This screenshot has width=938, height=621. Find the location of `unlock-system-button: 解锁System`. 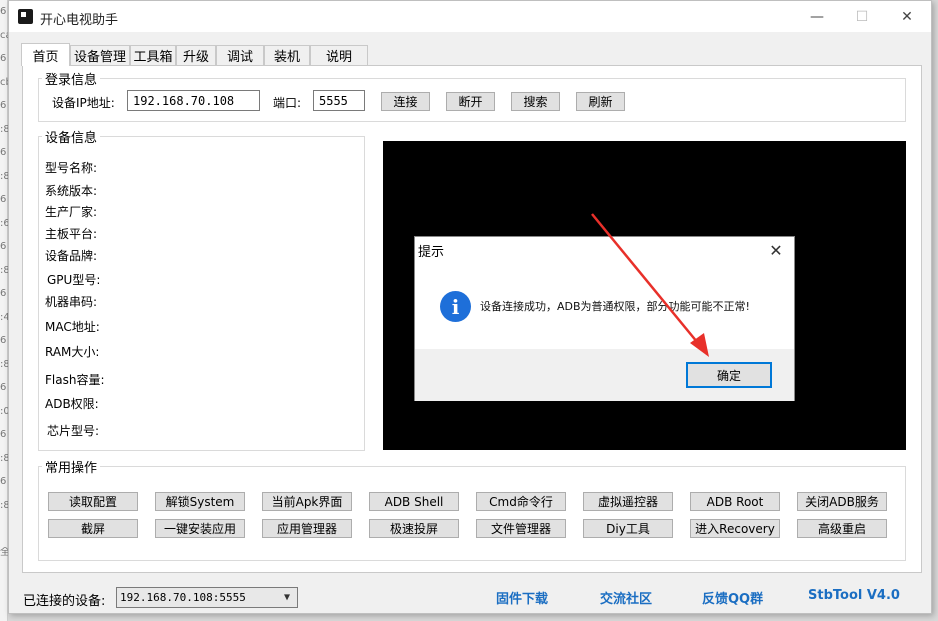

unlock-system-button: 解锁System is located at coordinates (200, 501).